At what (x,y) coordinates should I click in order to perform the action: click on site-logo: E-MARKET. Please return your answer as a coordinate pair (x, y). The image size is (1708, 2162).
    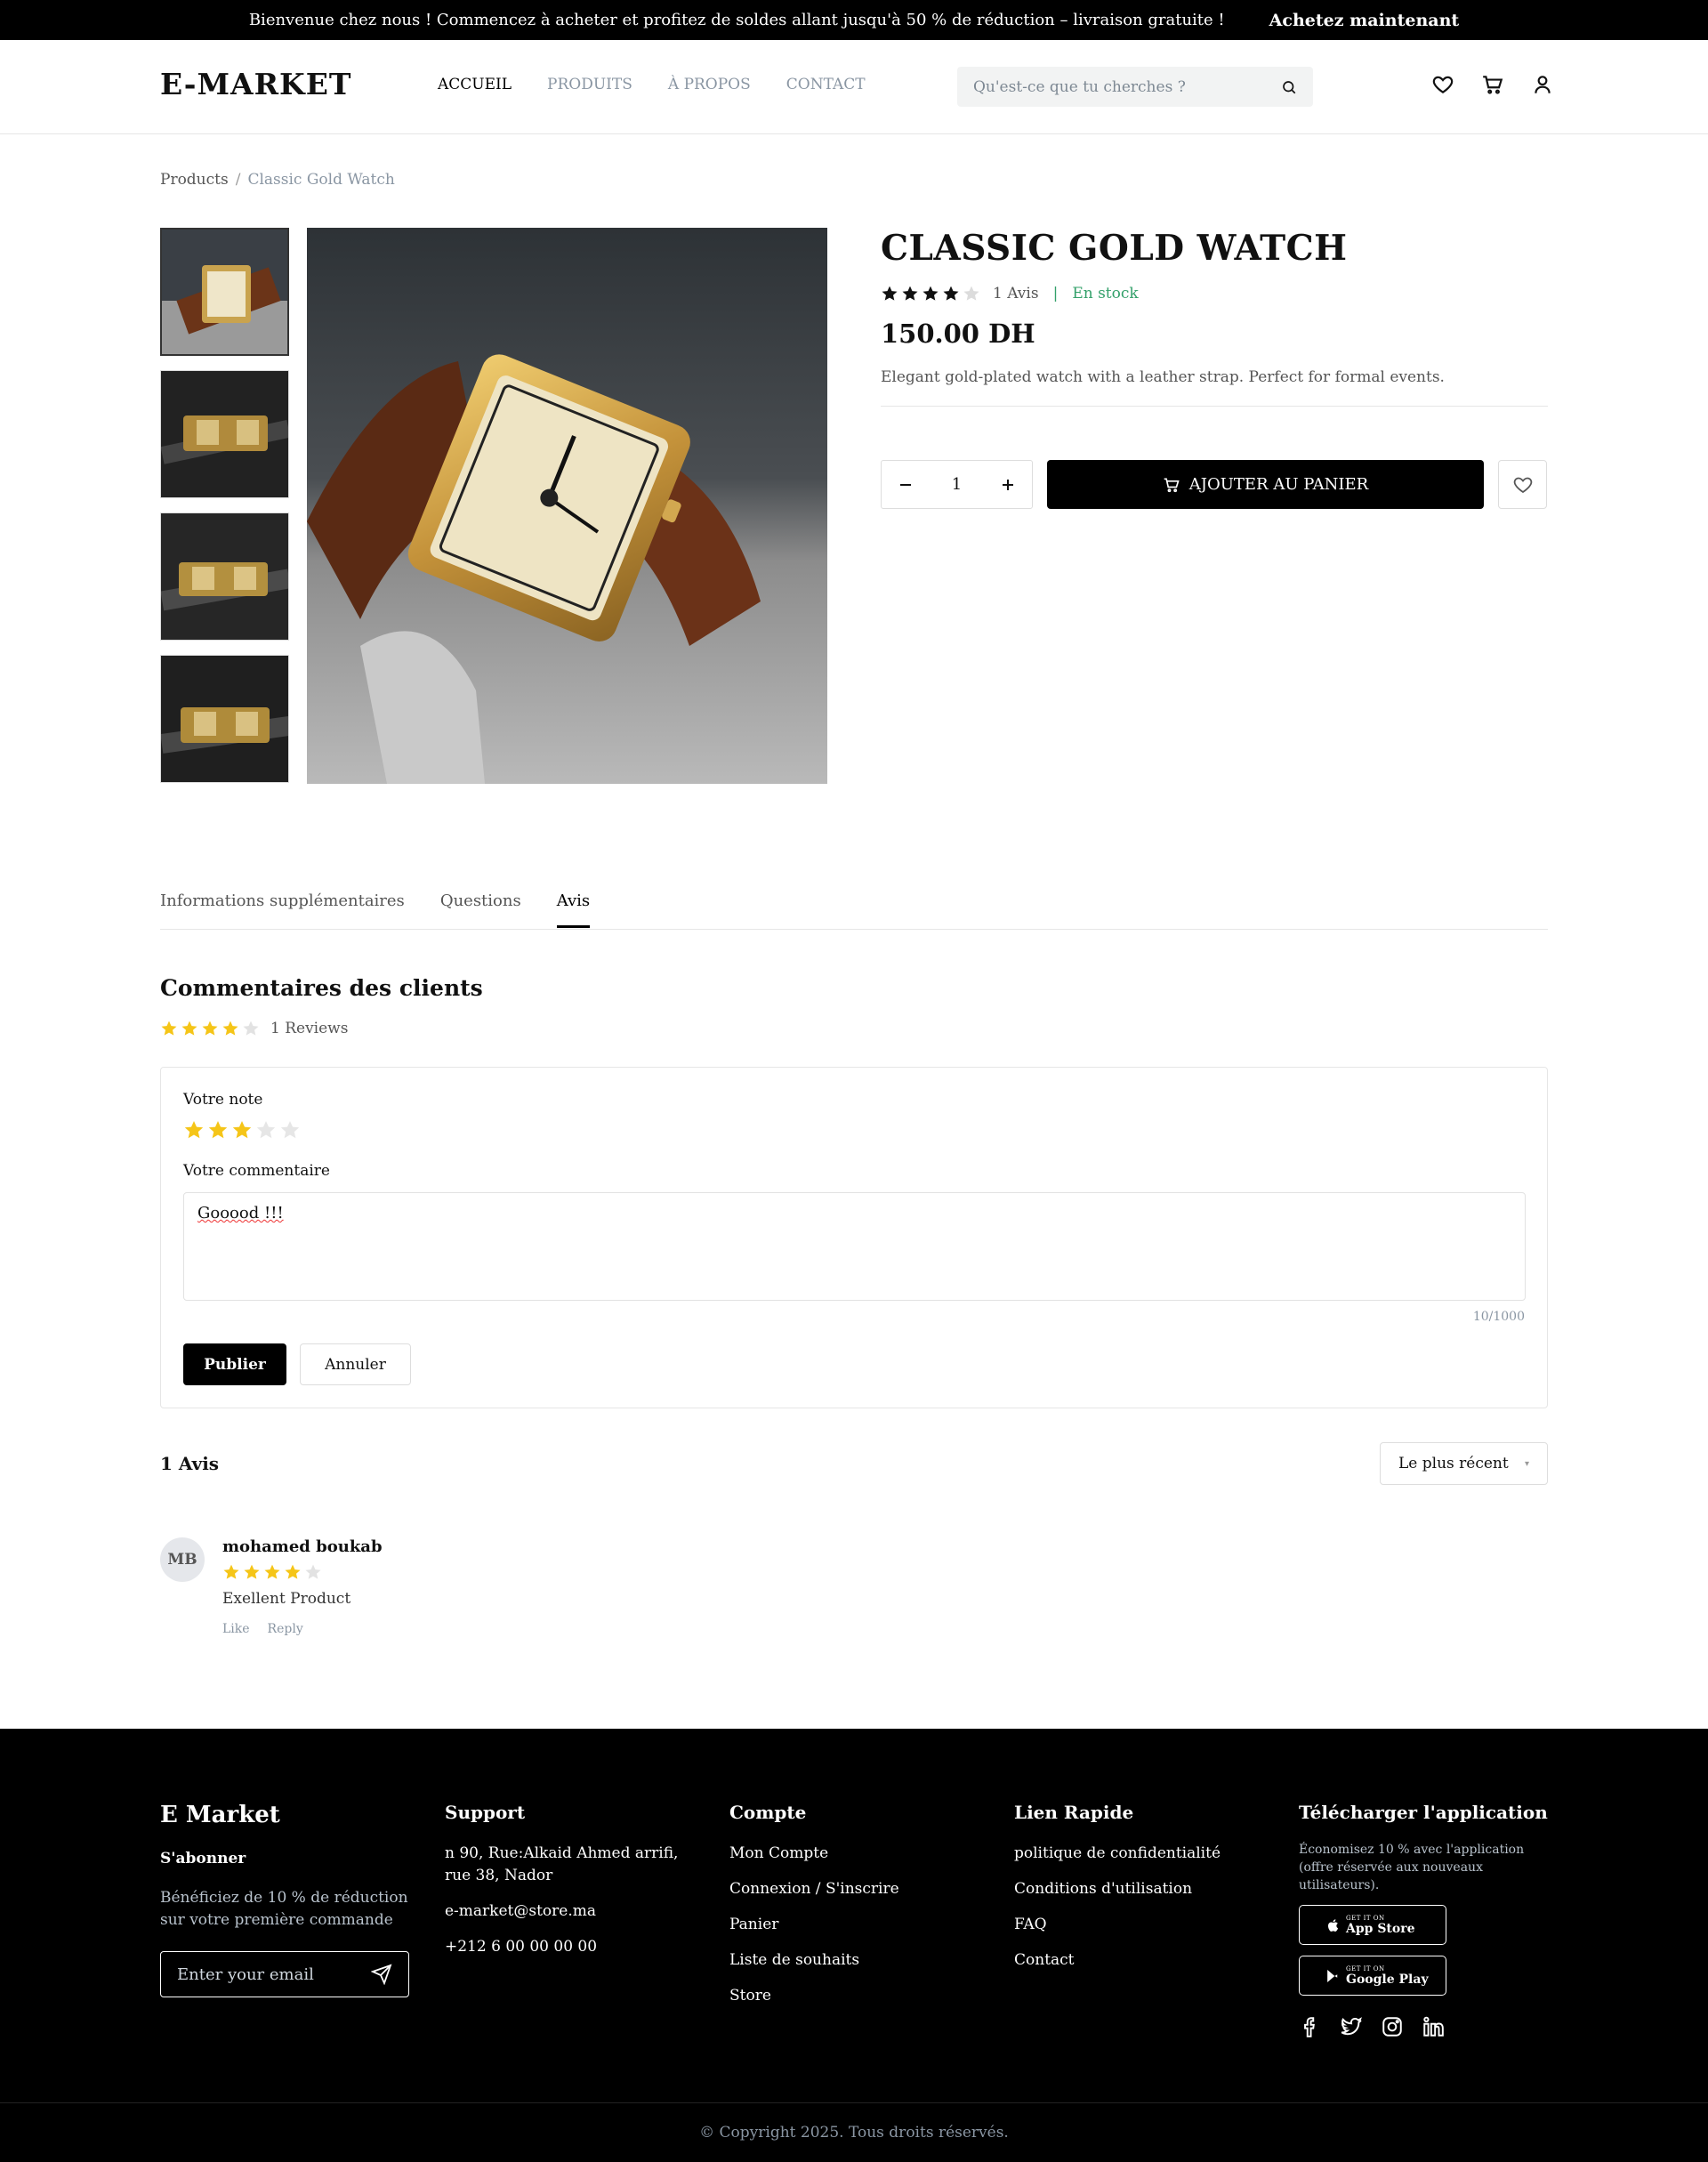
    Looking at the image, I should click on (255, 84).